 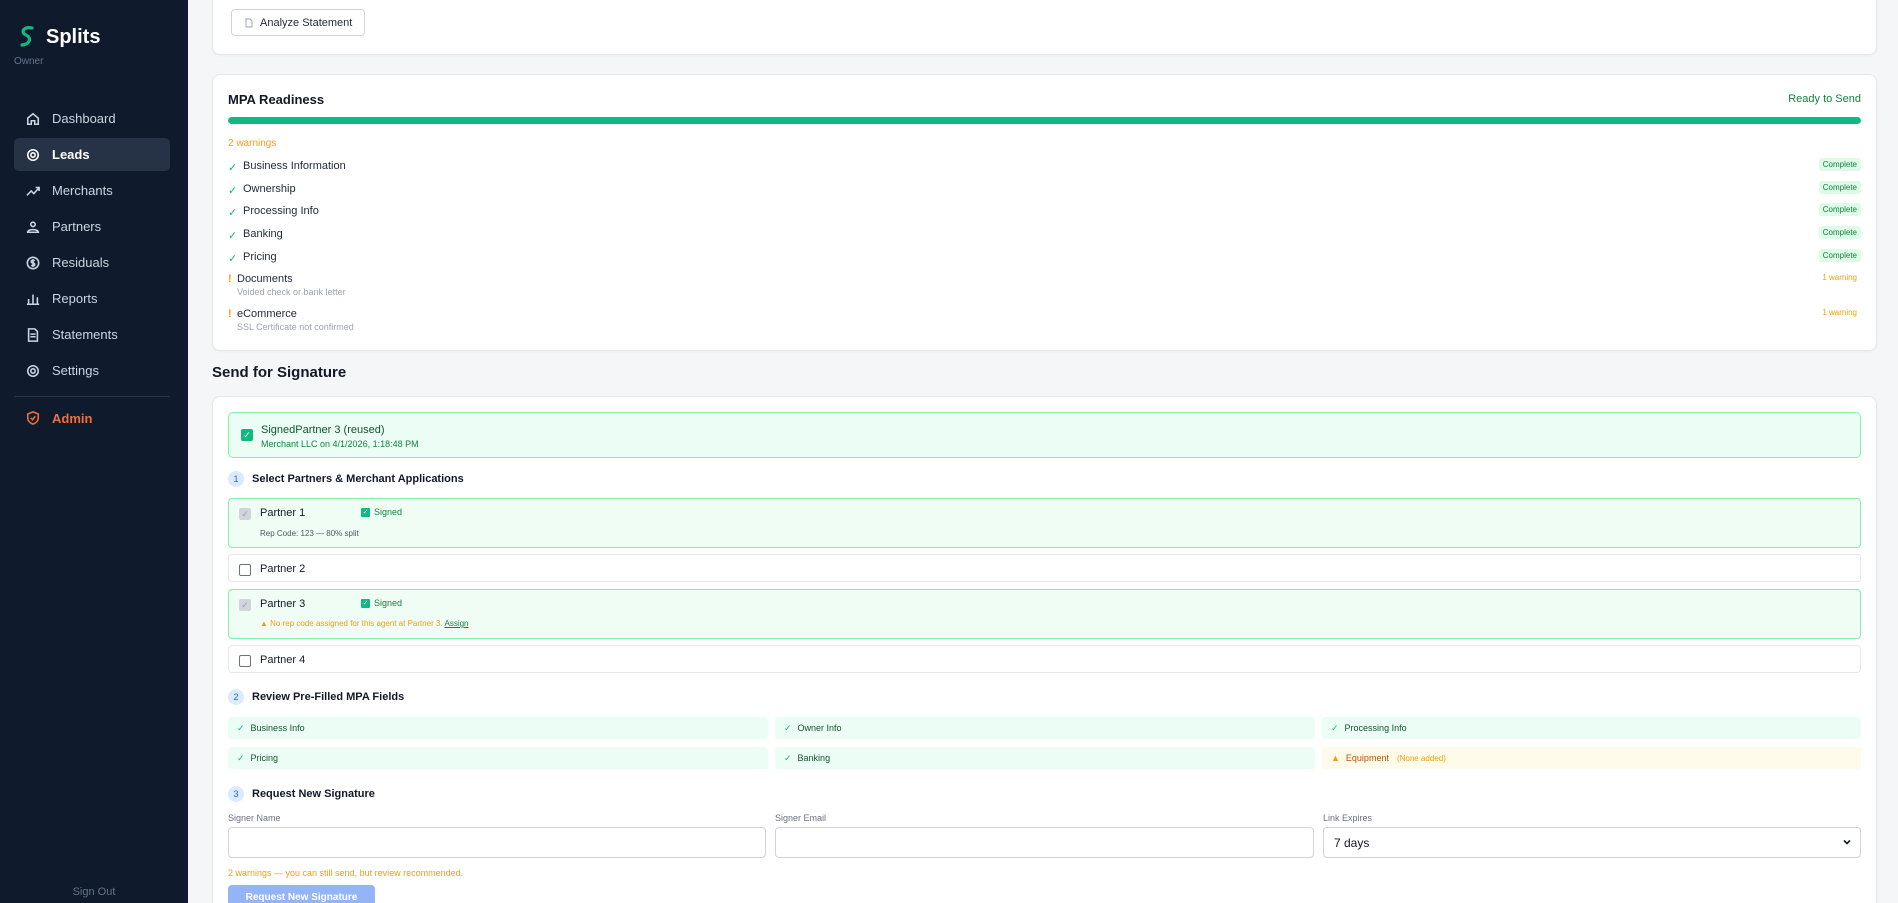 I want to click on signer-name-input, so click(x=497, y=842).